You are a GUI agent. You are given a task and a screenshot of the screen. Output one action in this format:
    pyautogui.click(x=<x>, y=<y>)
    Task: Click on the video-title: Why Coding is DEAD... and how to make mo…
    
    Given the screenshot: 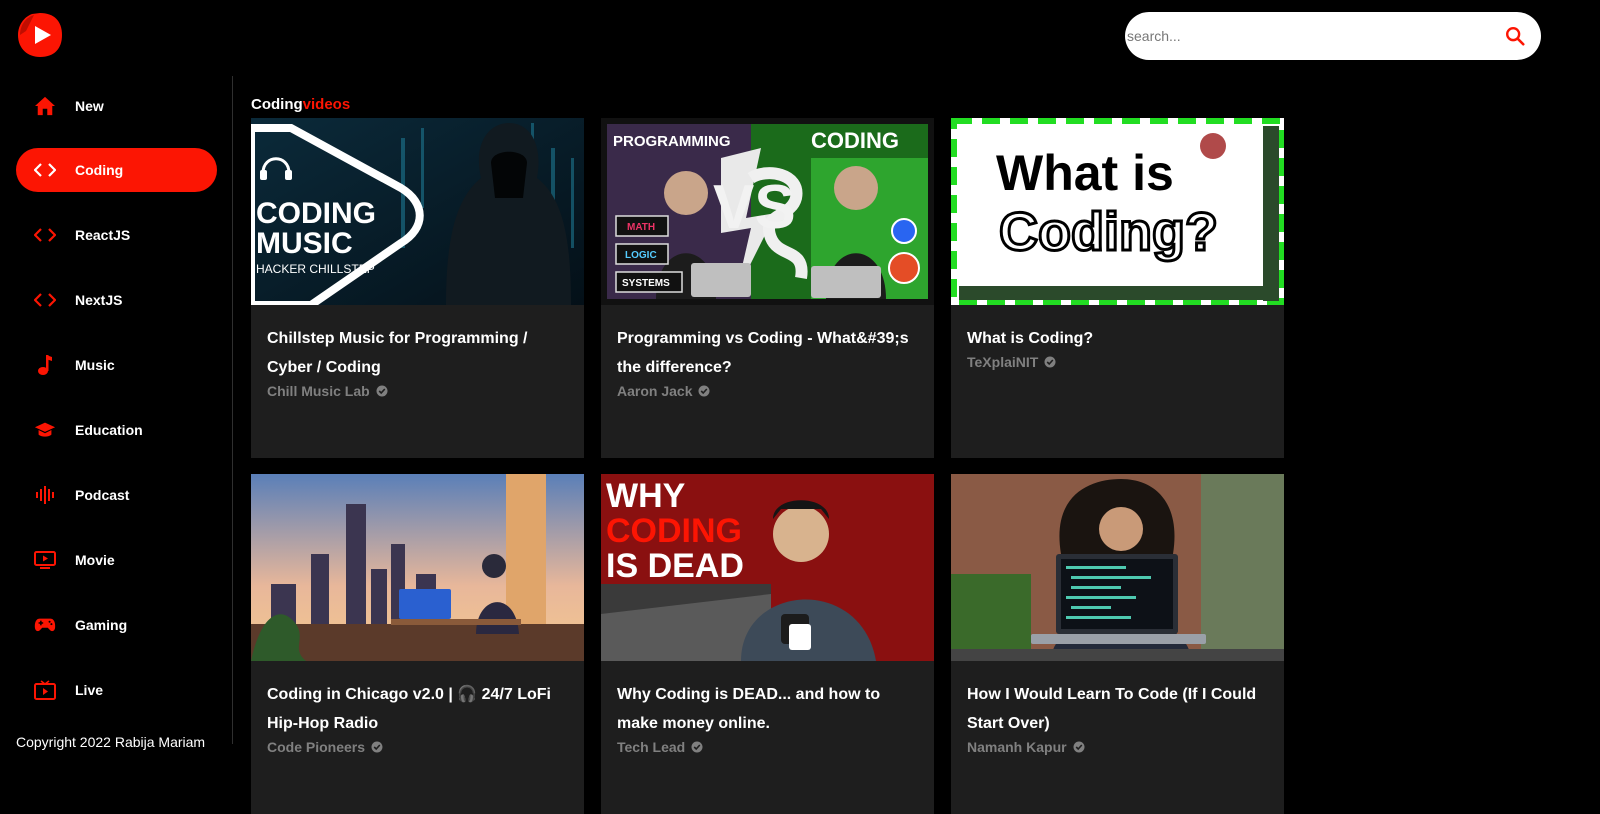 What is the action you would take?
    pyautogui.click(x=767, y=709)
    